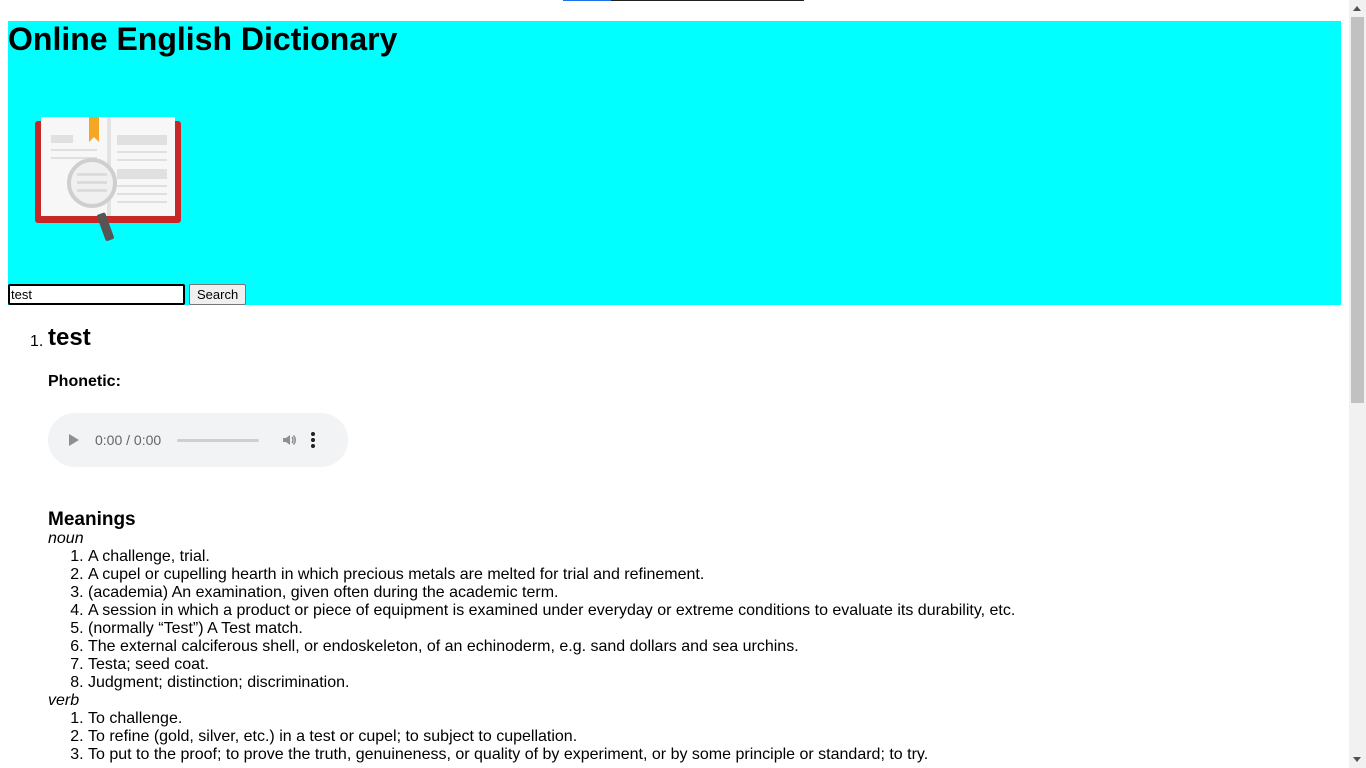 The height and width of the screenshot is (768, 1366). Describe the element at coordinates (37, 341) in the screenshot. I see `entry-number: 1.` at that location.